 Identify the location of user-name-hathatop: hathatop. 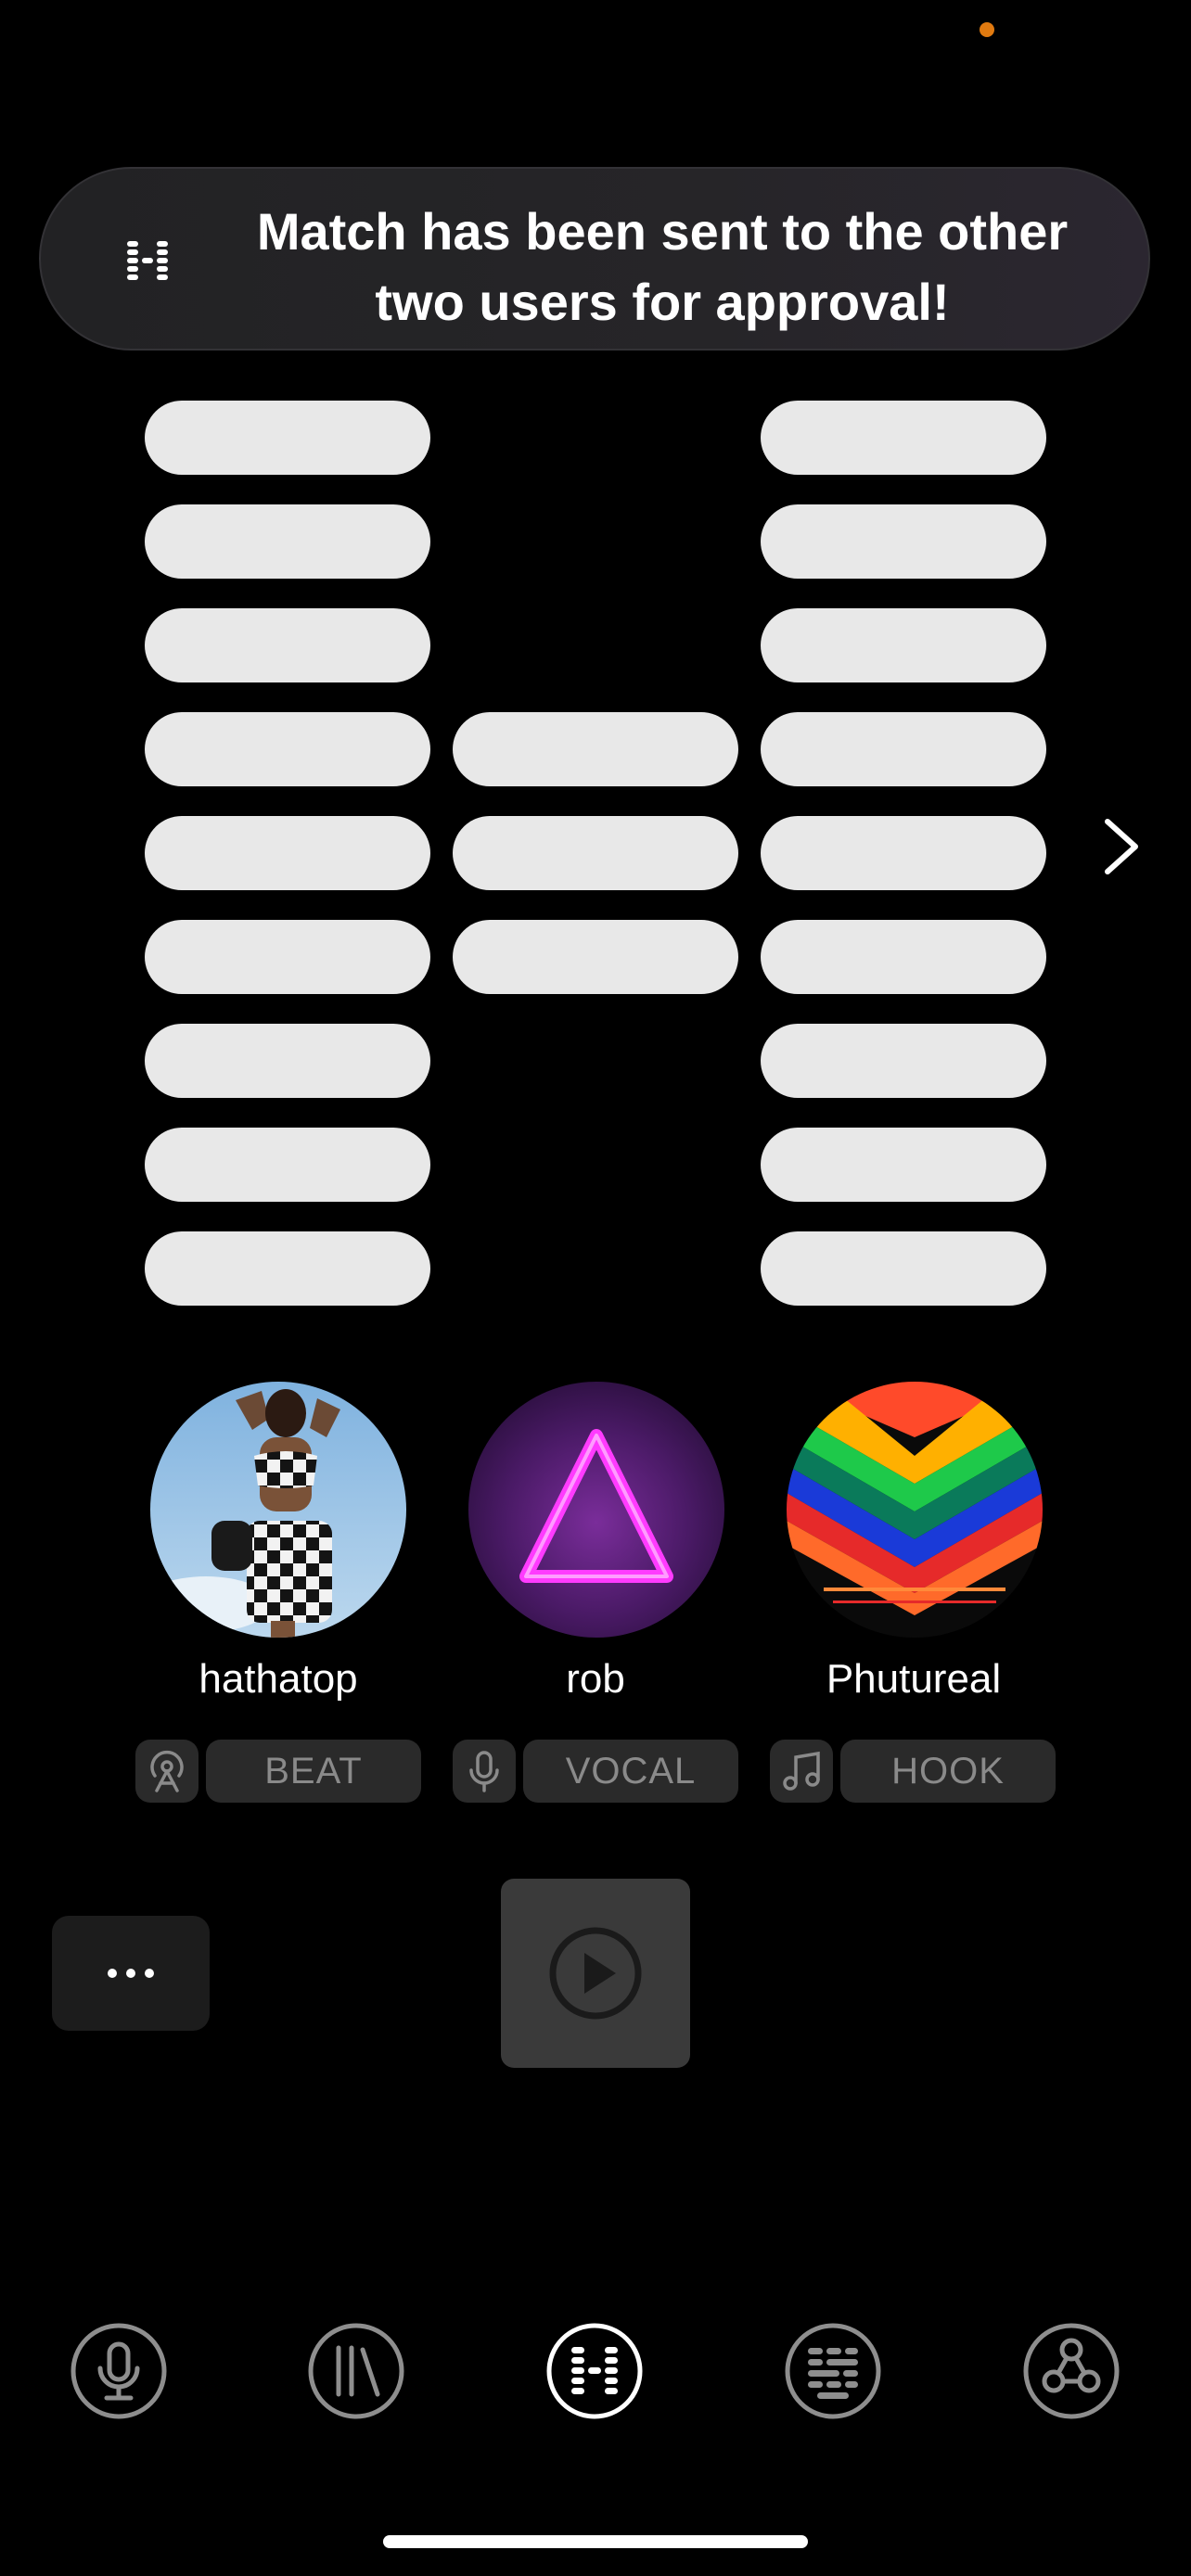
(278, 1679).